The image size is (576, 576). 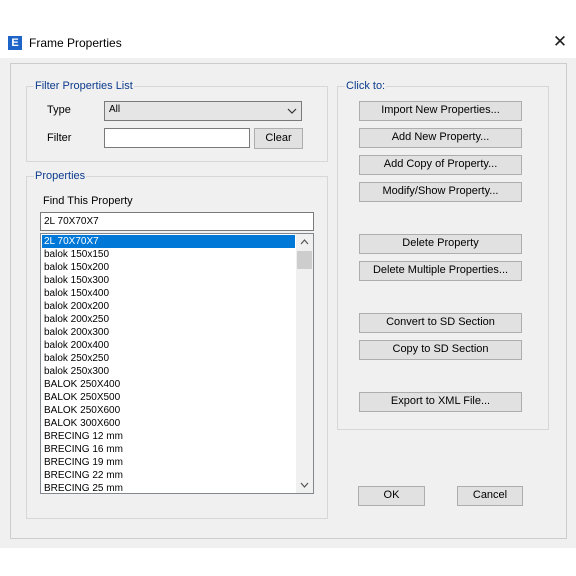 What do you see at coordinates (366, 86) in the screenshot?
I see `click-to-group-label: Click to:` at bounding box center [366, 86].